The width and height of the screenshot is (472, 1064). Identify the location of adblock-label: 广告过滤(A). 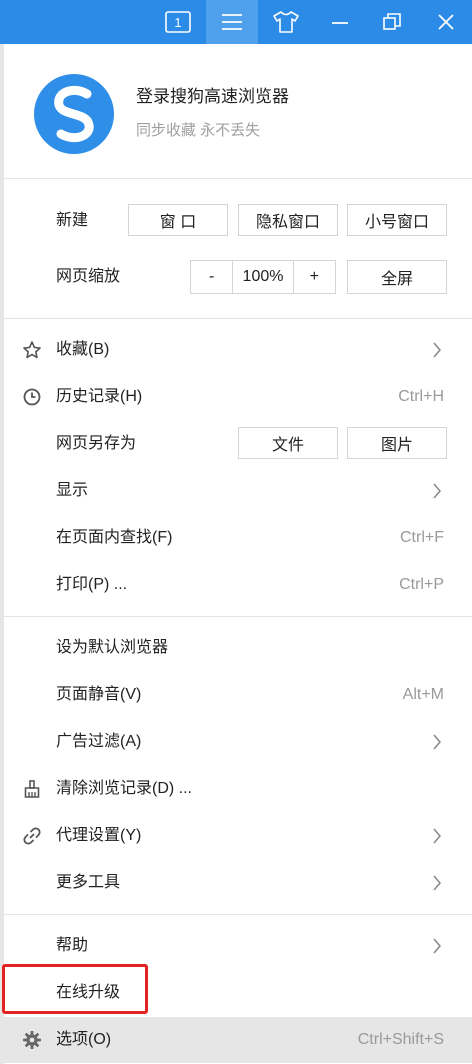
(99, 741).